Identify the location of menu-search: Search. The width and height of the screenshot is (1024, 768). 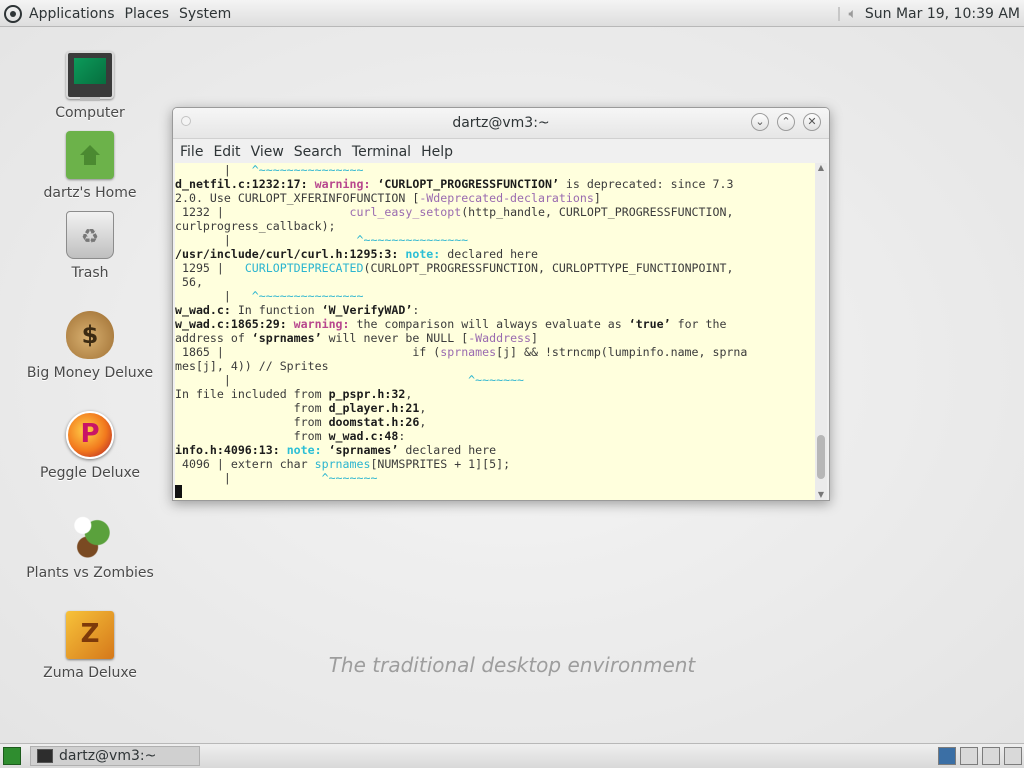
(318, 152).